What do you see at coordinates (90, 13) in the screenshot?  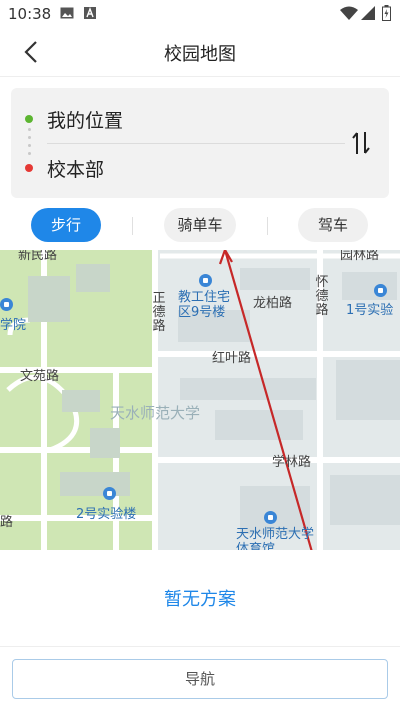 I see `text-icon` at bounding box center [90, 13].